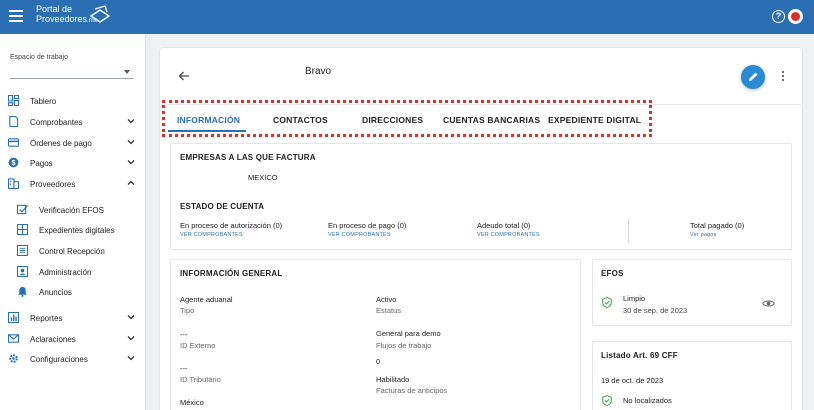  I want to click on sidebar-item-label: Órdenes de pago, so click(61, 143).